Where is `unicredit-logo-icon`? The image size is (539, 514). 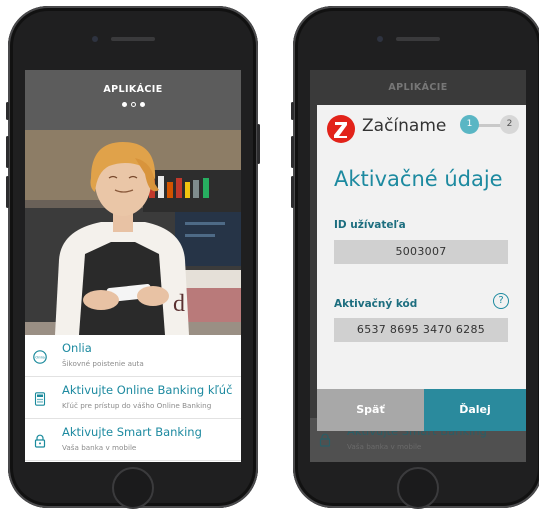
unicredit-logo-icon is located at coordinates (341, 129).